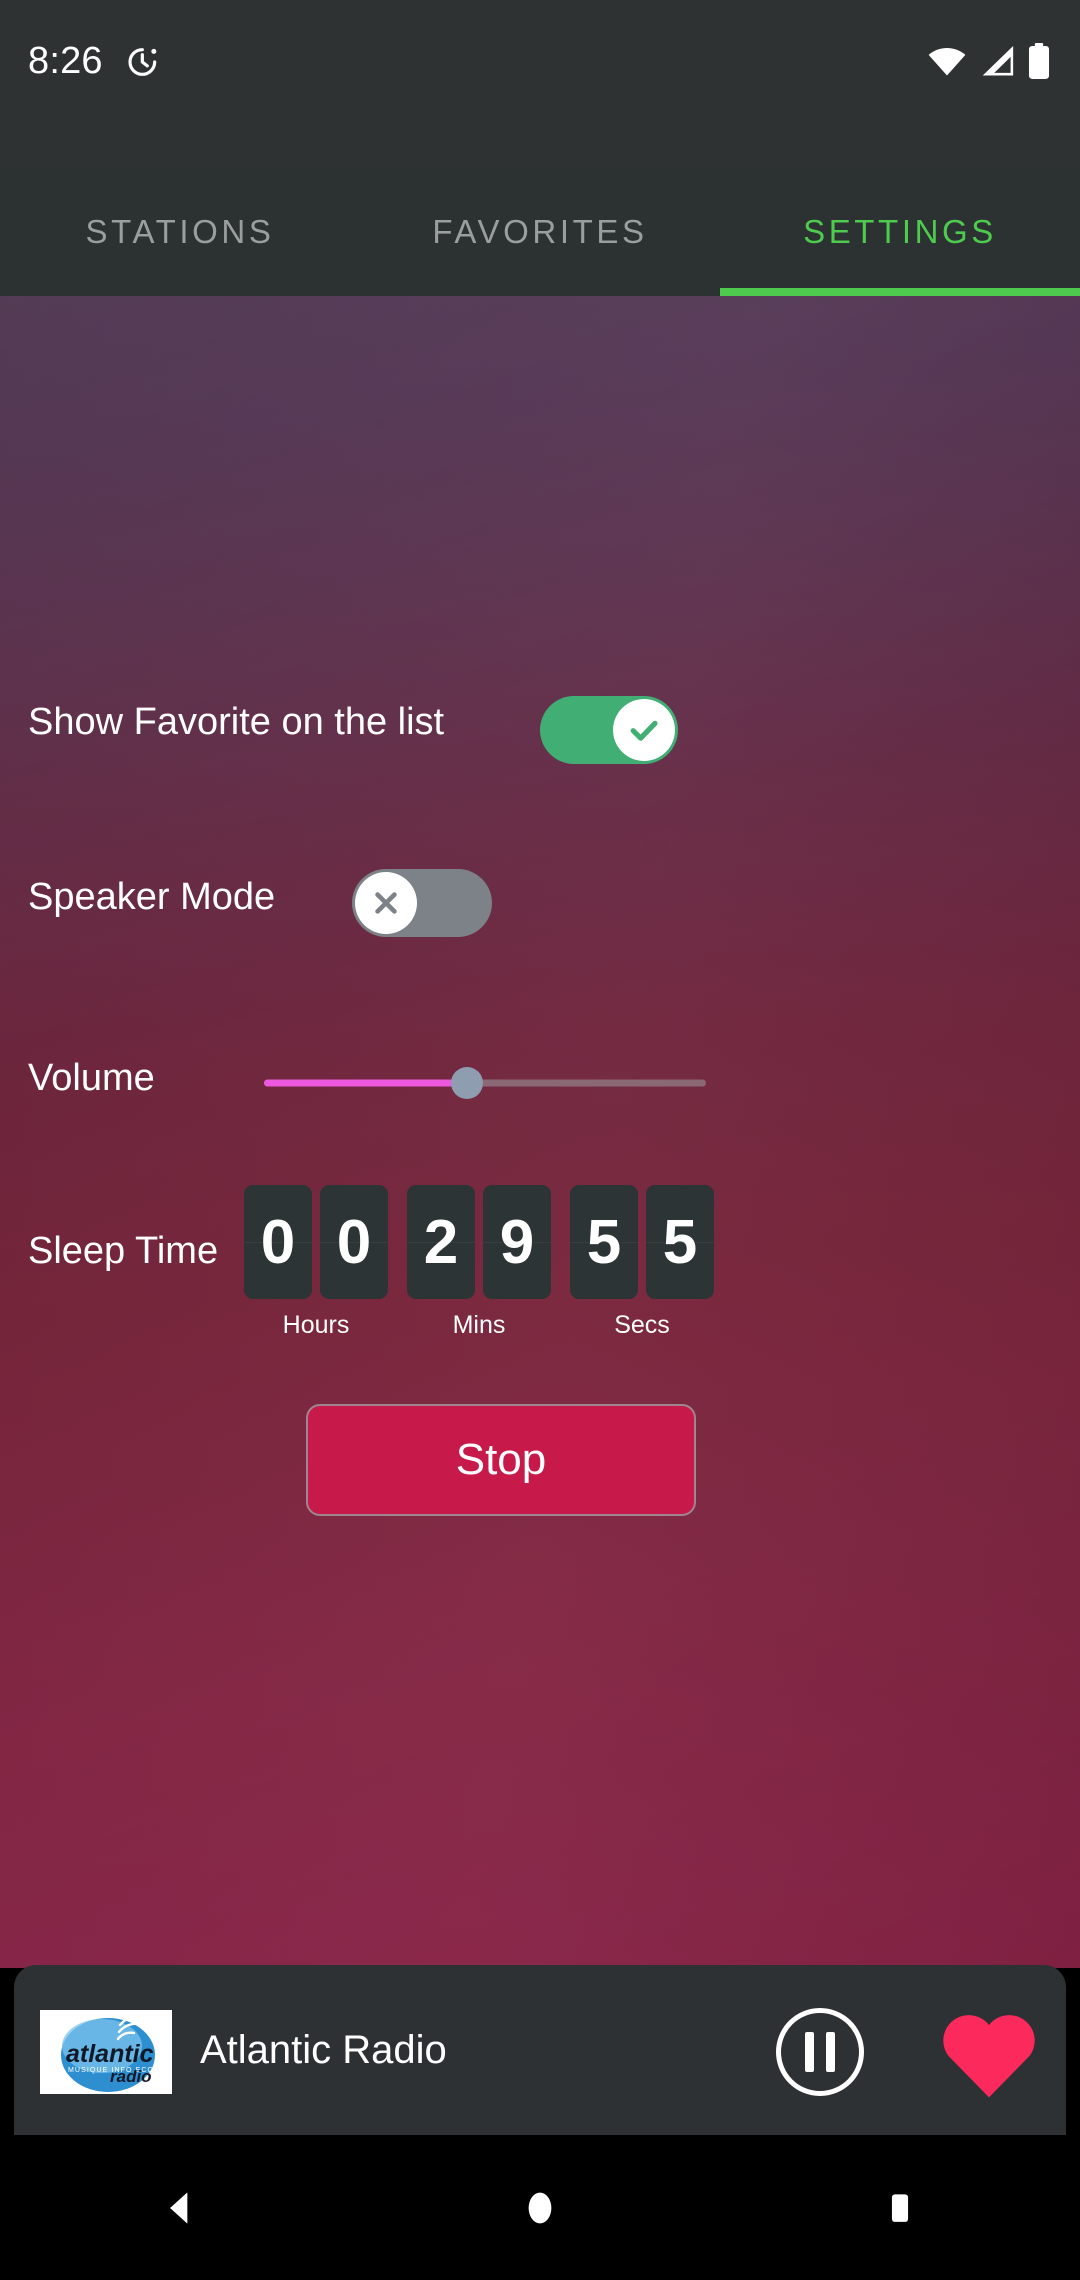 This screenshot has height=2280, width=1080. What do you see at coordinates (642, 1262) in the screenshot?
I see `sleep-time-group-secs: 5 5 Secs` at bounding box center [642, 1262].